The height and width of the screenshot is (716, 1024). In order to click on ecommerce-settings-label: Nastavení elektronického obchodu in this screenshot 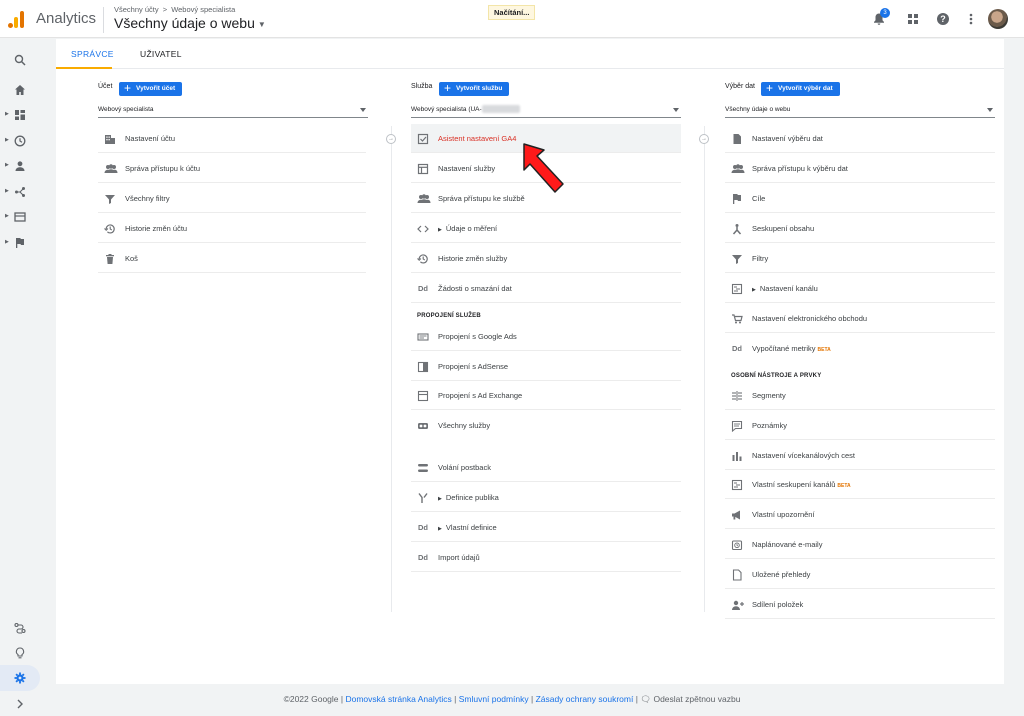, I will do `click(810, 318)`.